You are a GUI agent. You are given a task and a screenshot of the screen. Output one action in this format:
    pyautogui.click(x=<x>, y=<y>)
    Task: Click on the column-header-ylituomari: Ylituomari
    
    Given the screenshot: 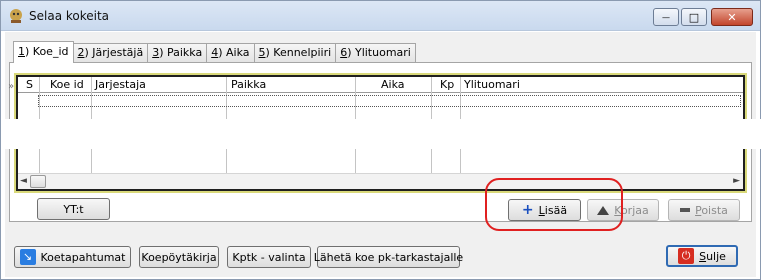 What is the action you would take?
    pyautogui.click(x=492, y=84)
    